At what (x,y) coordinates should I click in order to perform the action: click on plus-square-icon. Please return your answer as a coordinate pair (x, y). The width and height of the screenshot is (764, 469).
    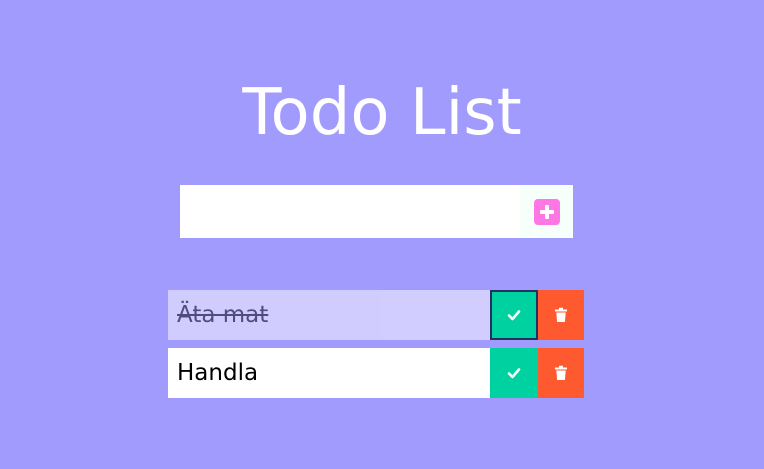
    Looking at the image, I should click on (546, 211).